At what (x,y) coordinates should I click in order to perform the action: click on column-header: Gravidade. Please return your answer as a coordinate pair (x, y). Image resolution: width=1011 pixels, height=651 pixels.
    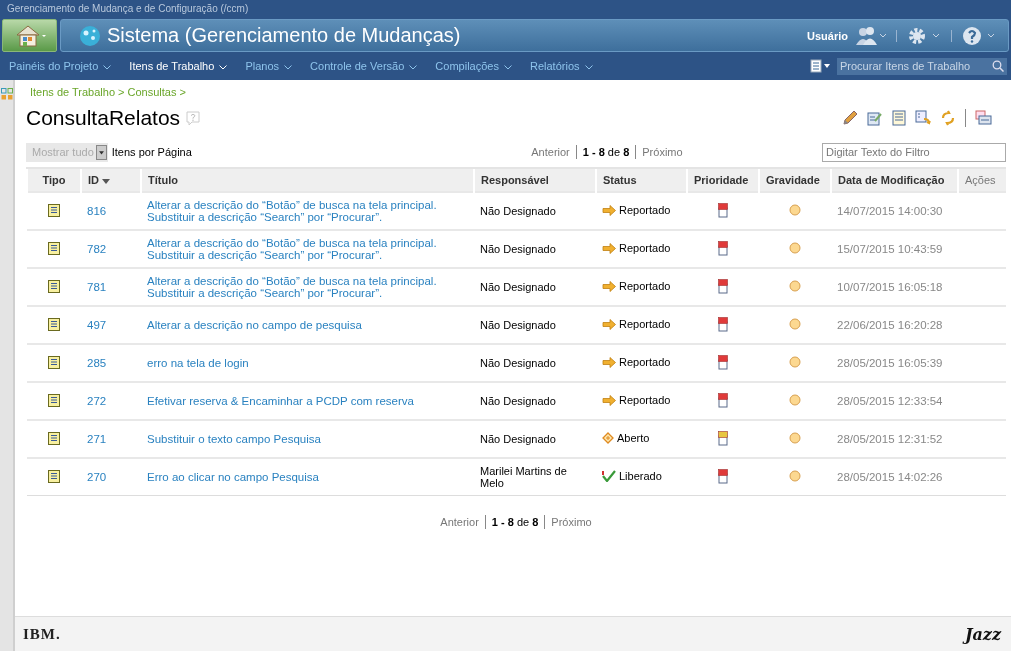
    Looking at the image, I should click on (795, 180).